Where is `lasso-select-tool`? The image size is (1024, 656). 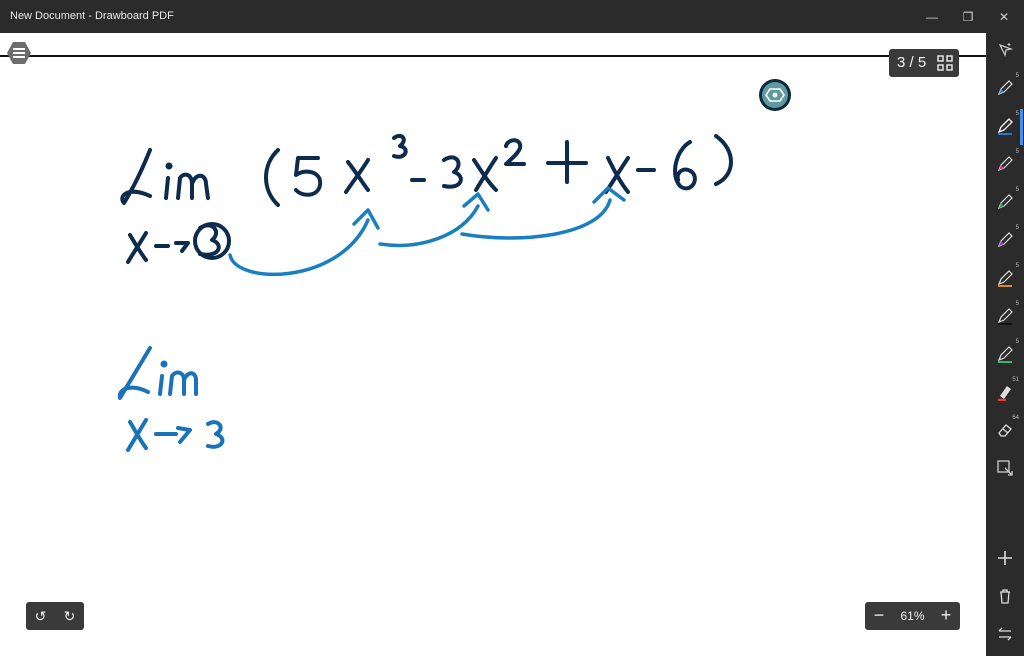
lasso-select-tool is located at coordinates (1005, 469).